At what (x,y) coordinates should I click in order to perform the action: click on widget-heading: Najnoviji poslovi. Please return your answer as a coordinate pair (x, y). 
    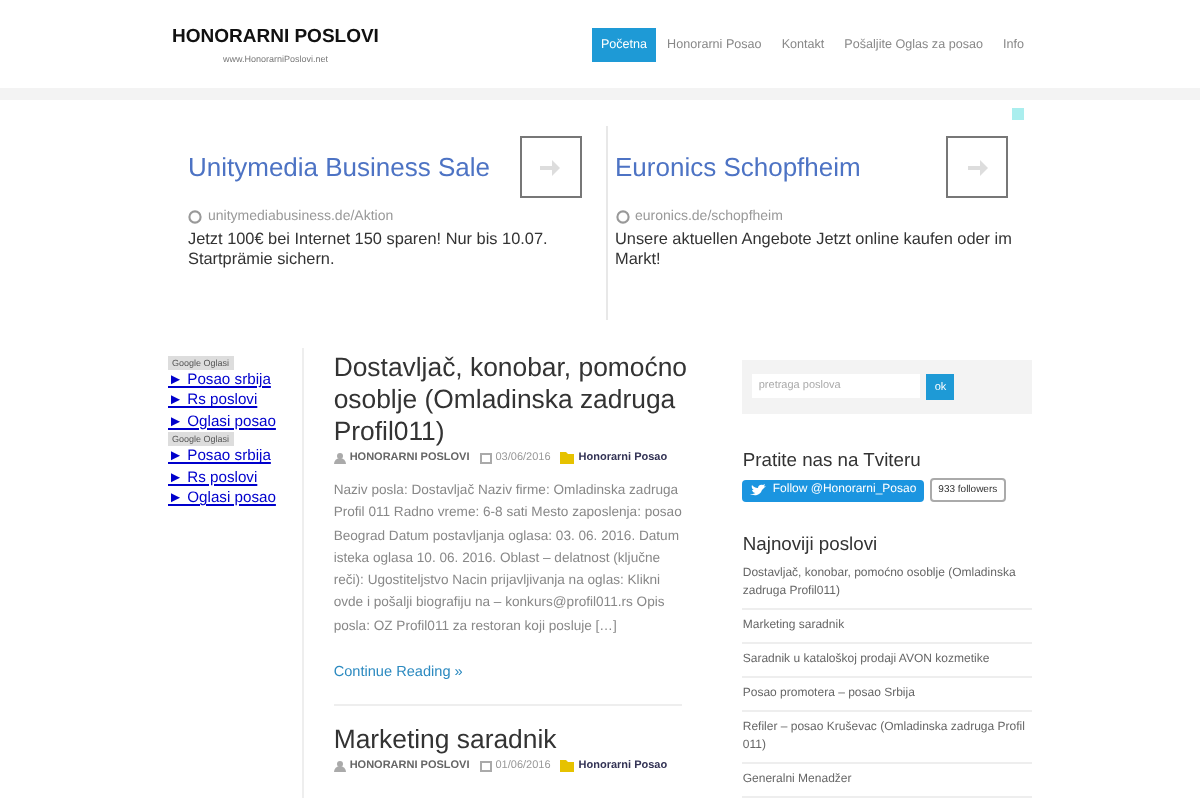
    Looking at the image, I should click on (811, 543).